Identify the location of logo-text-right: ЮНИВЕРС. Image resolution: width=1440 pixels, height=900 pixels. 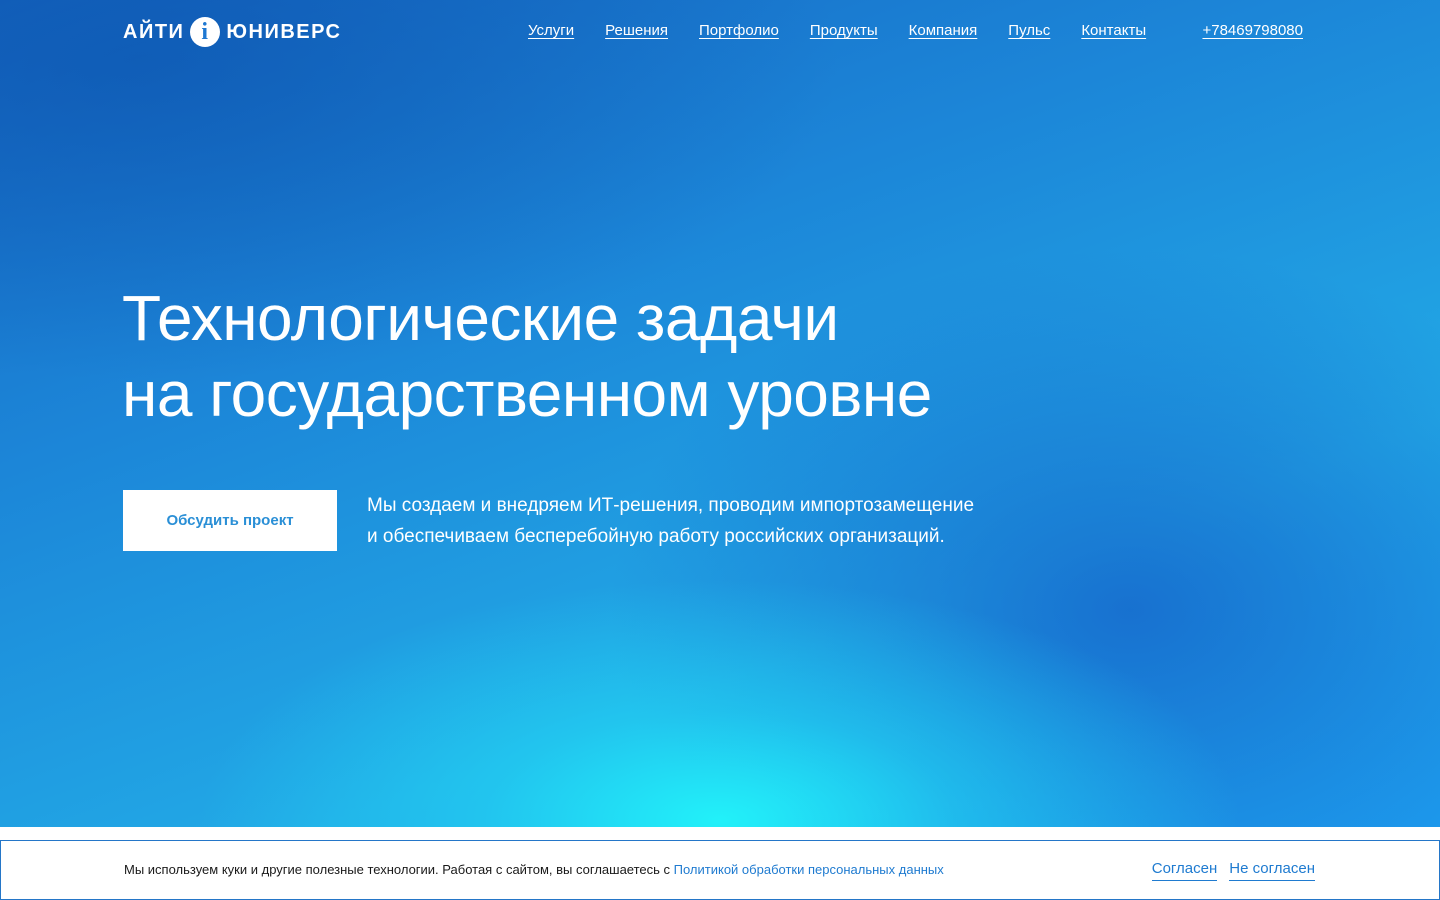
(284, 31).